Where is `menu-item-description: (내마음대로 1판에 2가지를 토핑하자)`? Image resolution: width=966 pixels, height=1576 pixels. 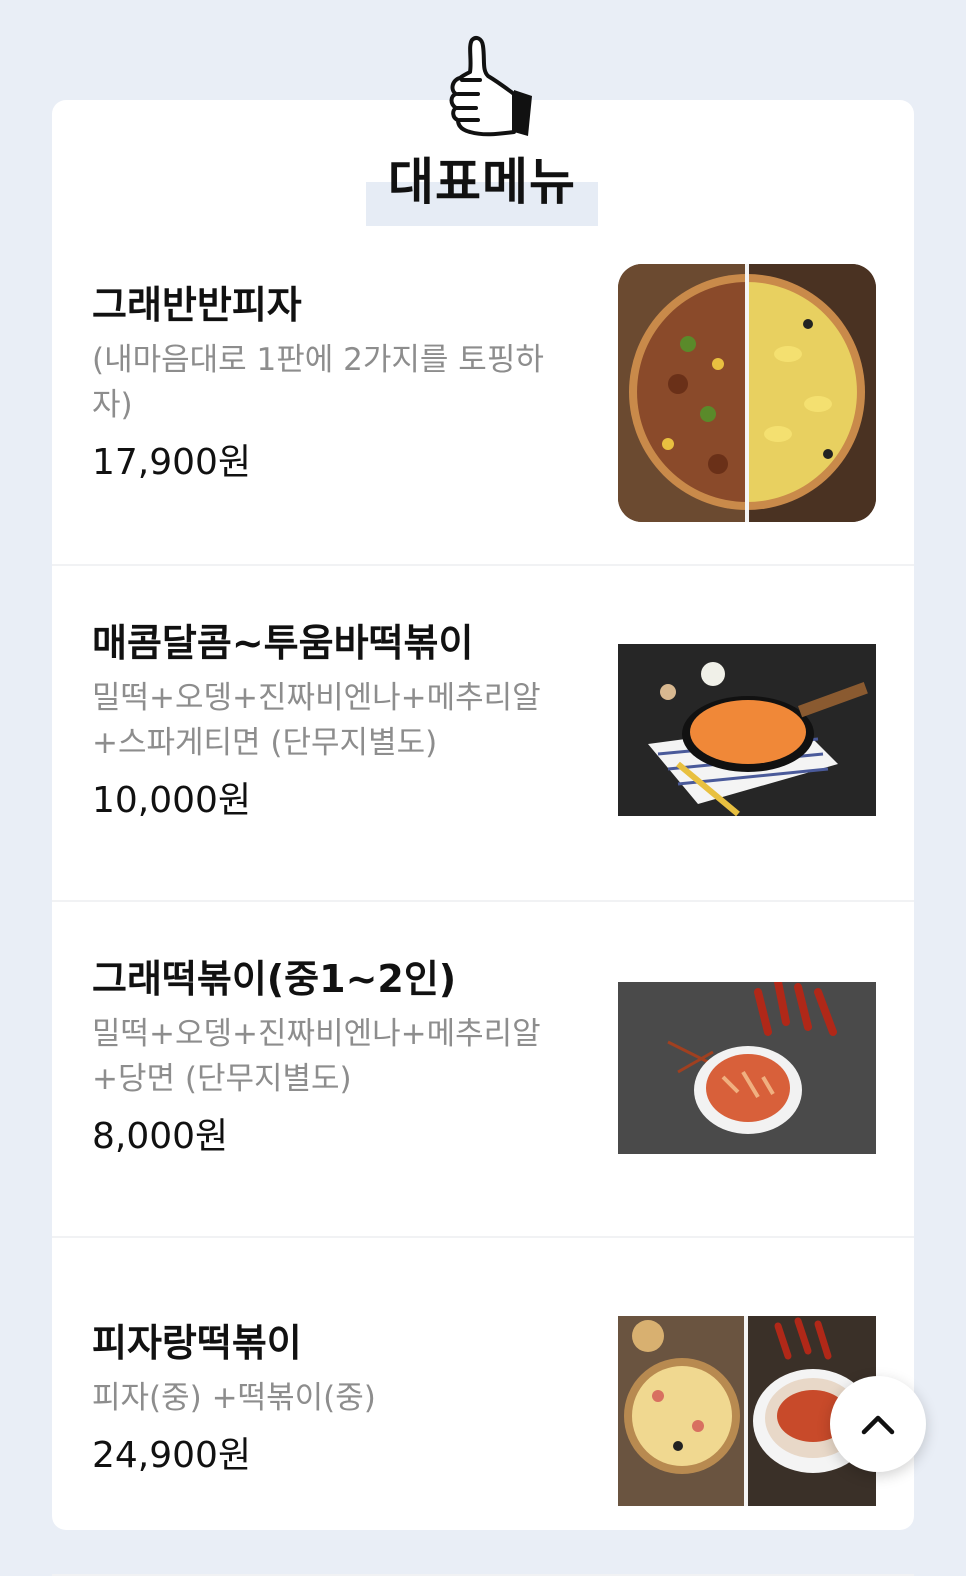
menu-item-description: (내마음대로 1판에 2가지를 토핑하자) is located at coordinates (318, 382).